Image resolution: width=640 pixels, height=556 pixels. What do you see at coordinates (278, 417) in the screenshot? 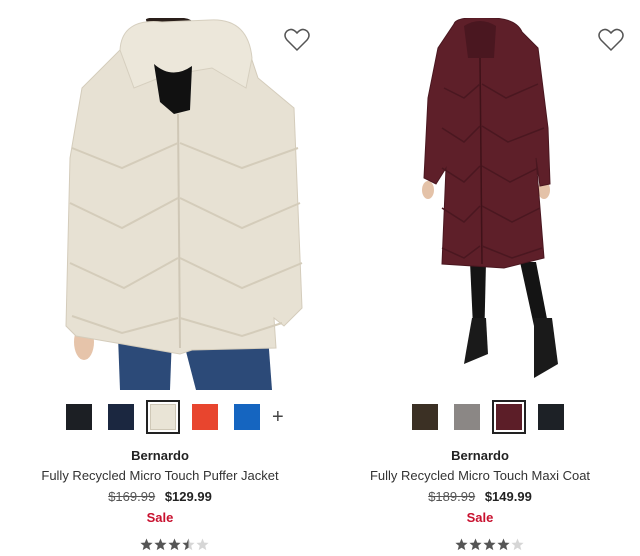
I see `more-colors-plus-icon: +` at bounding box center [278, 417].